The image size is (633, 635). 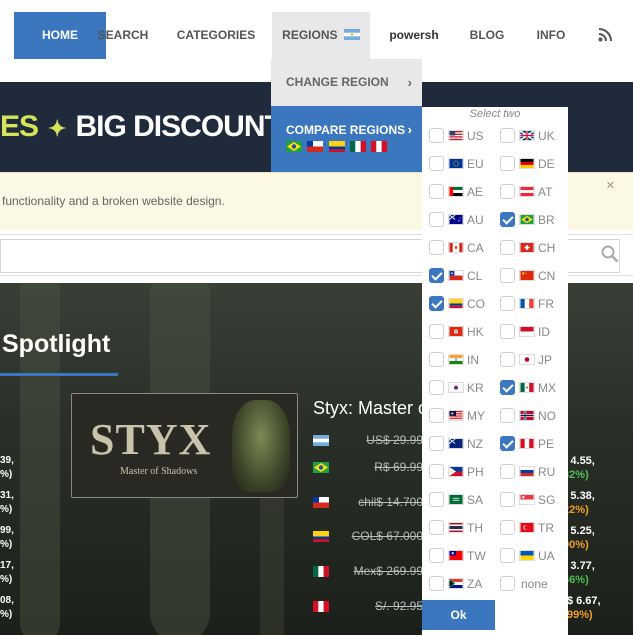 What do you see at coordinates (528, 471) in the screenshot?
I see `region-option-ru: RU` at bounding box center [528, 471].